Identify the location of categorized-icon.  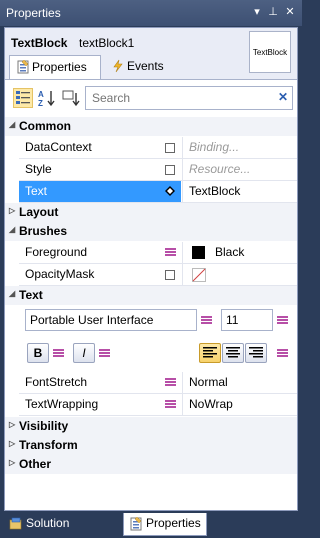
(23, 97).